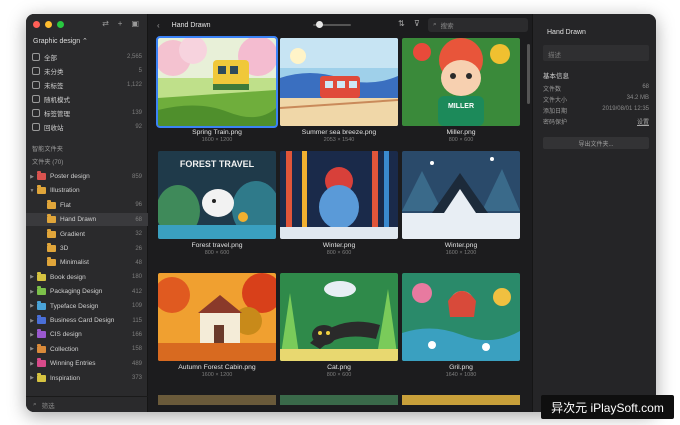 This screenshot has height=425, width=680. What do you see at coordinates (339, 375) in the screenshot?
I see `item-dimensions: 800 × 600` at bounding box center [339, 375].